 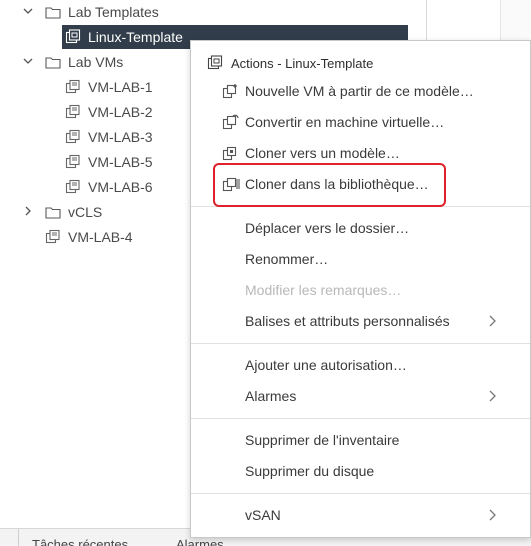 What do you see at coordinates (100, 237) in the screenshot?
I see `tree-item-label: VM-LAB-4` at bounding box center [100, 237].